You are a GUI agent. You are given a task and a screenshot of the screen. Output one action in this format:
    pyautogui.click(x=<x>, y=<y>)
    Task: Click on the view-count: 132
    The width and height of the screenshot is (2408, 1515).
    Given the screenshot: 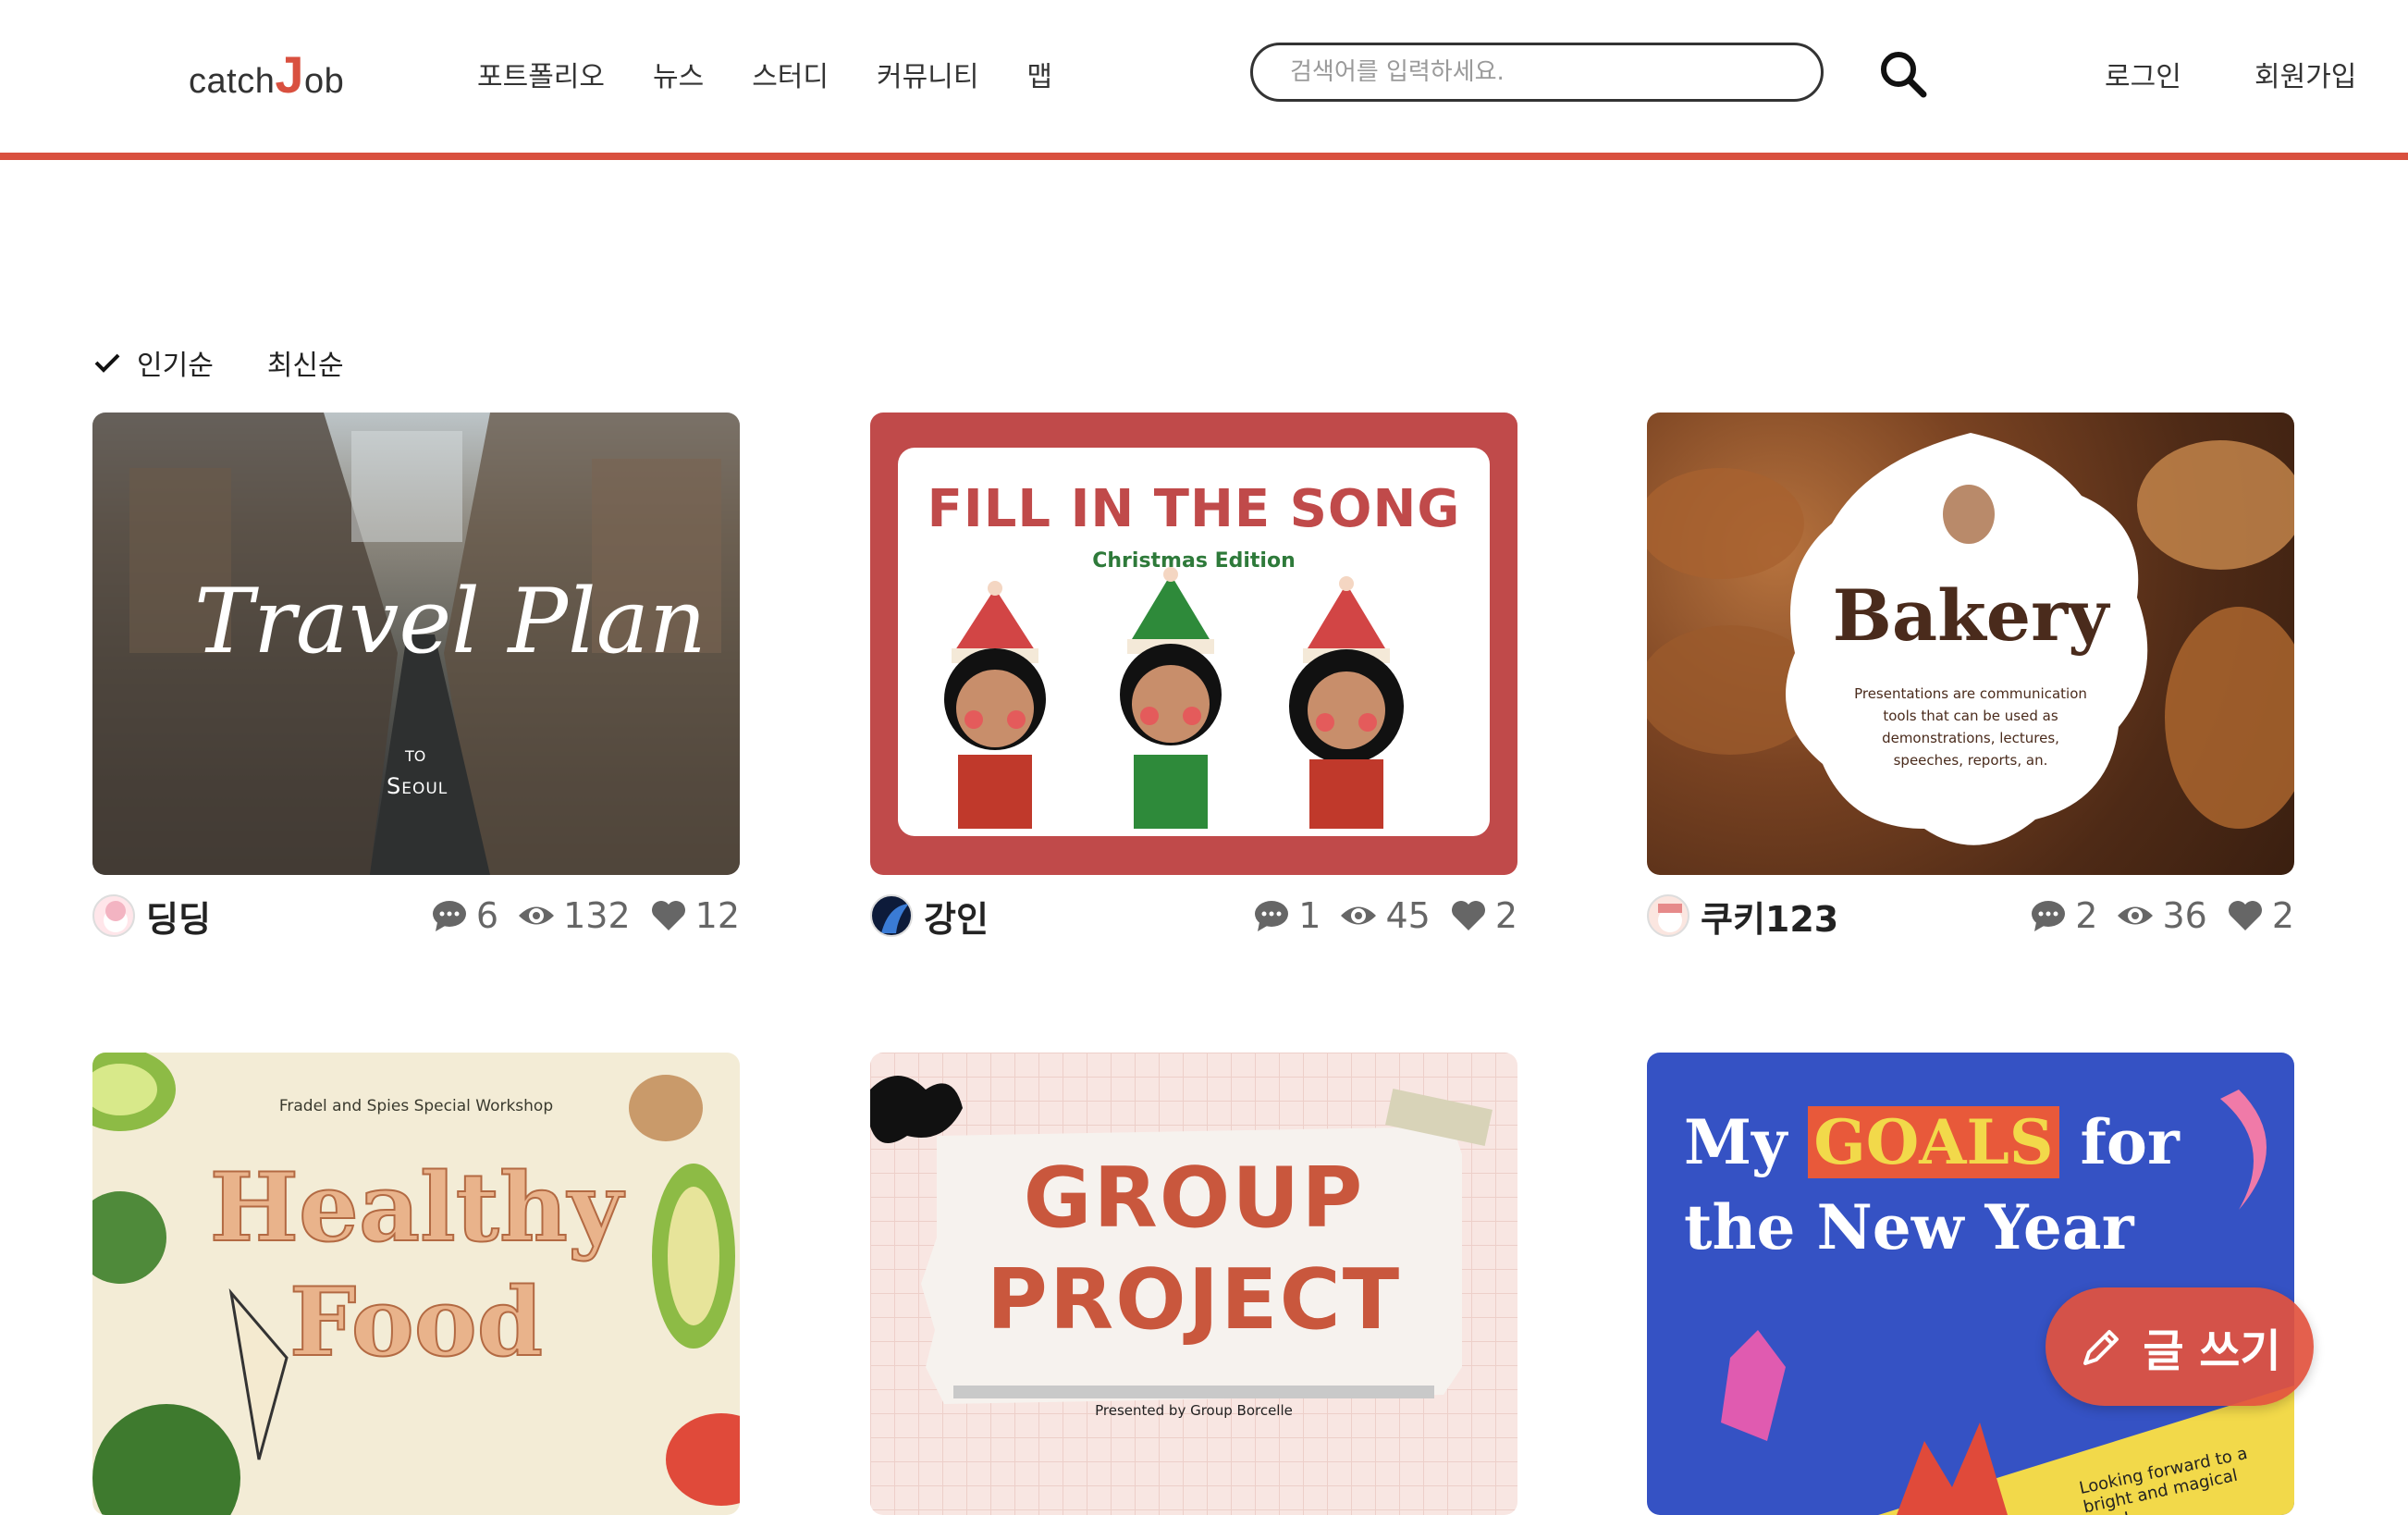 What is the action you would take?
    pyautogui.click(x=597, y=916)
    